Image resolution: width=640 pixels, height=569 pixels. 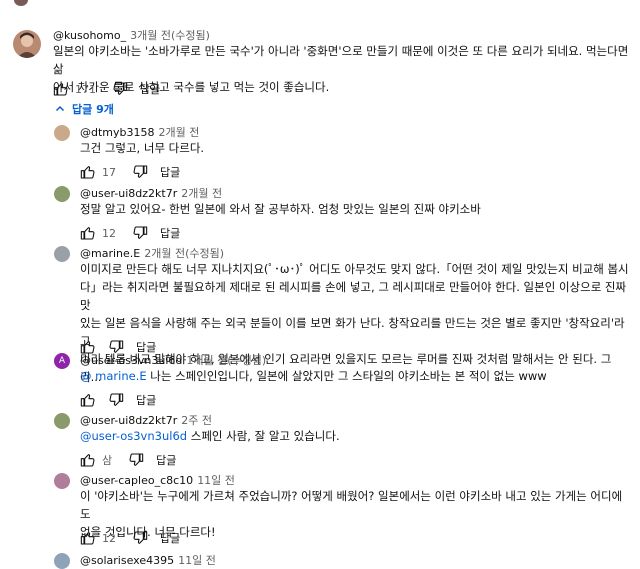 What do you see at coordinates (170, 35) in the screenshot?
I see `timestamp: 3개월 전(수정됨)` at bounding box center [170, 35].